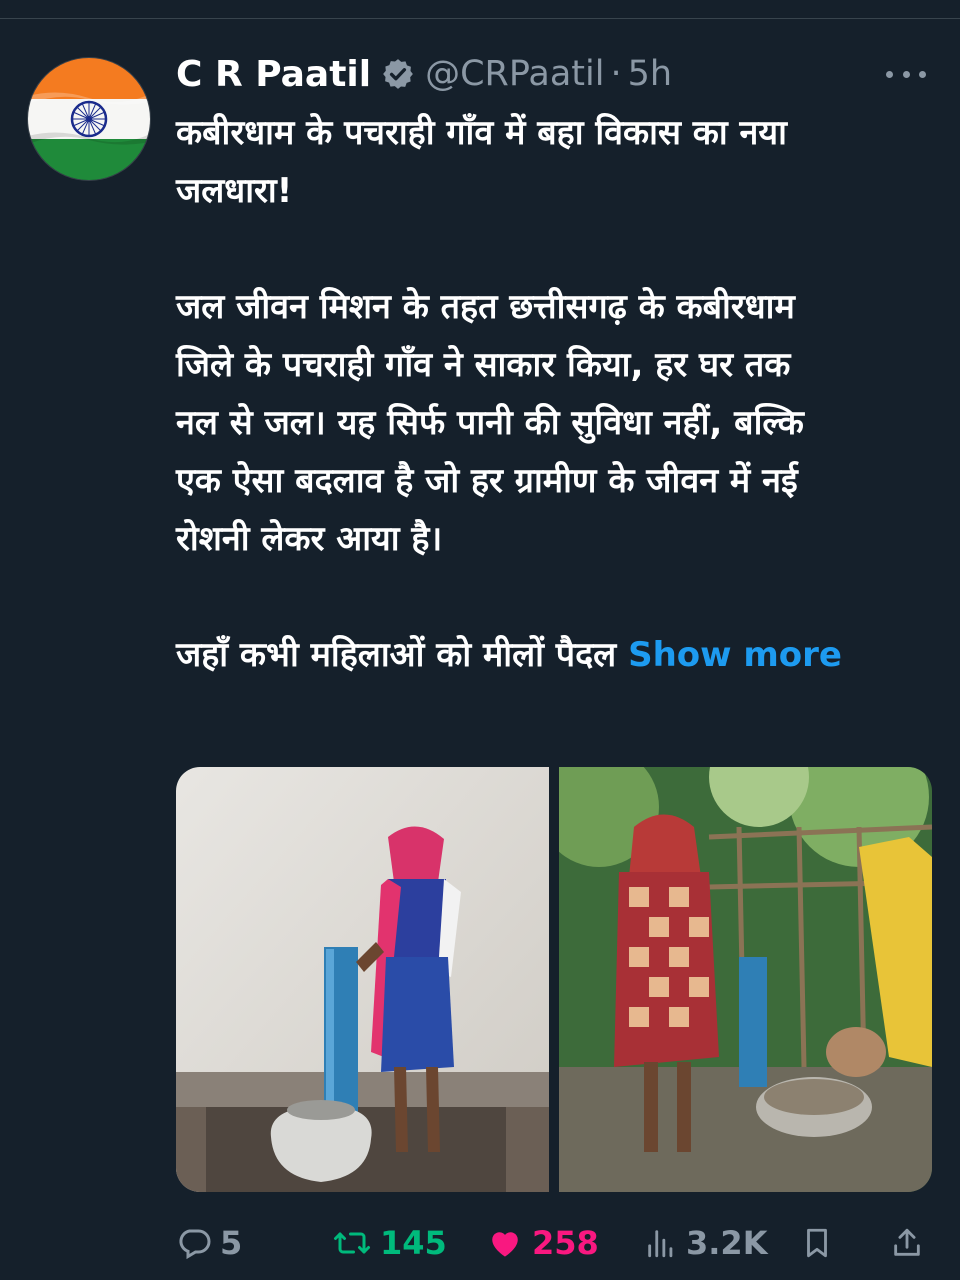 This screenshot has width=960, height=1280. I want to click on woman-at-water-tap-outdoors-icon, so click(745, 979).